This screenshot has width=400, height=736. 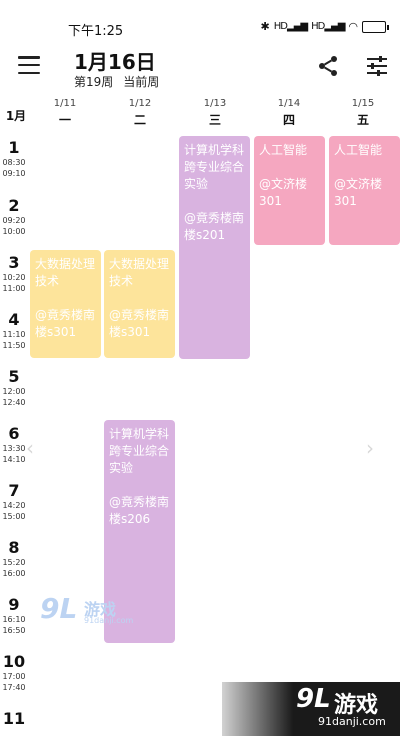 I want to click on day-header-wed: 1/13 三, so click(x=215, y=112).